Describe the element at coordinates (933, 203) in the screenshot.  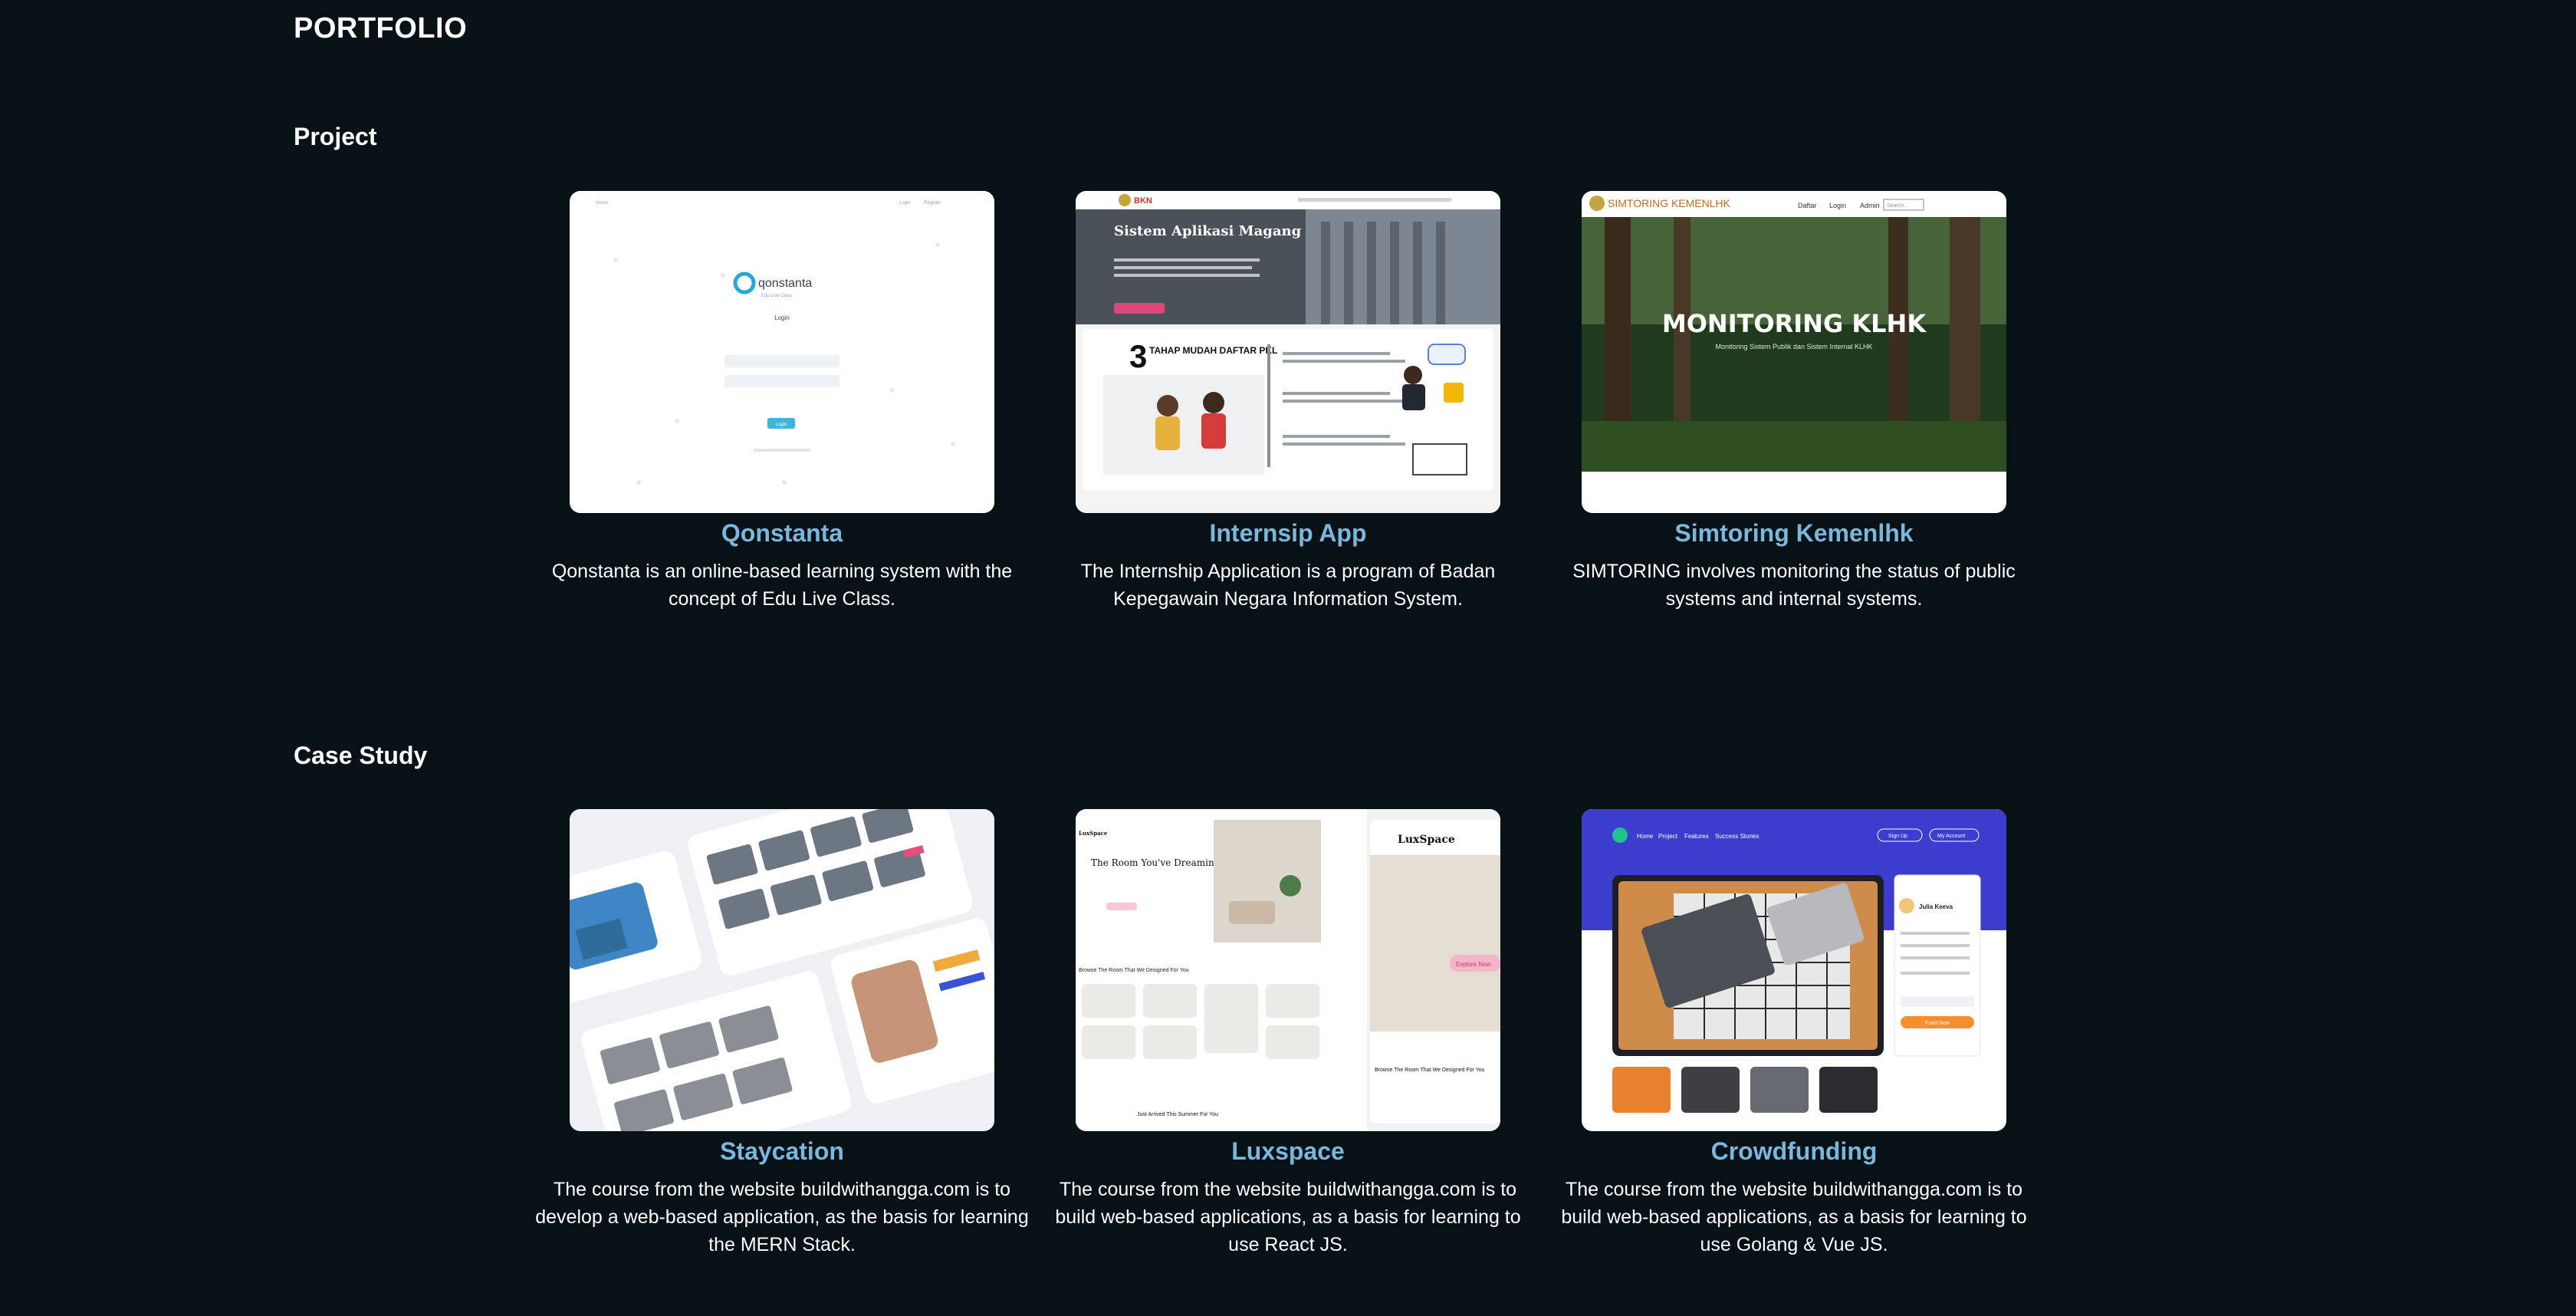
I see `svg-text: Register` at that location.